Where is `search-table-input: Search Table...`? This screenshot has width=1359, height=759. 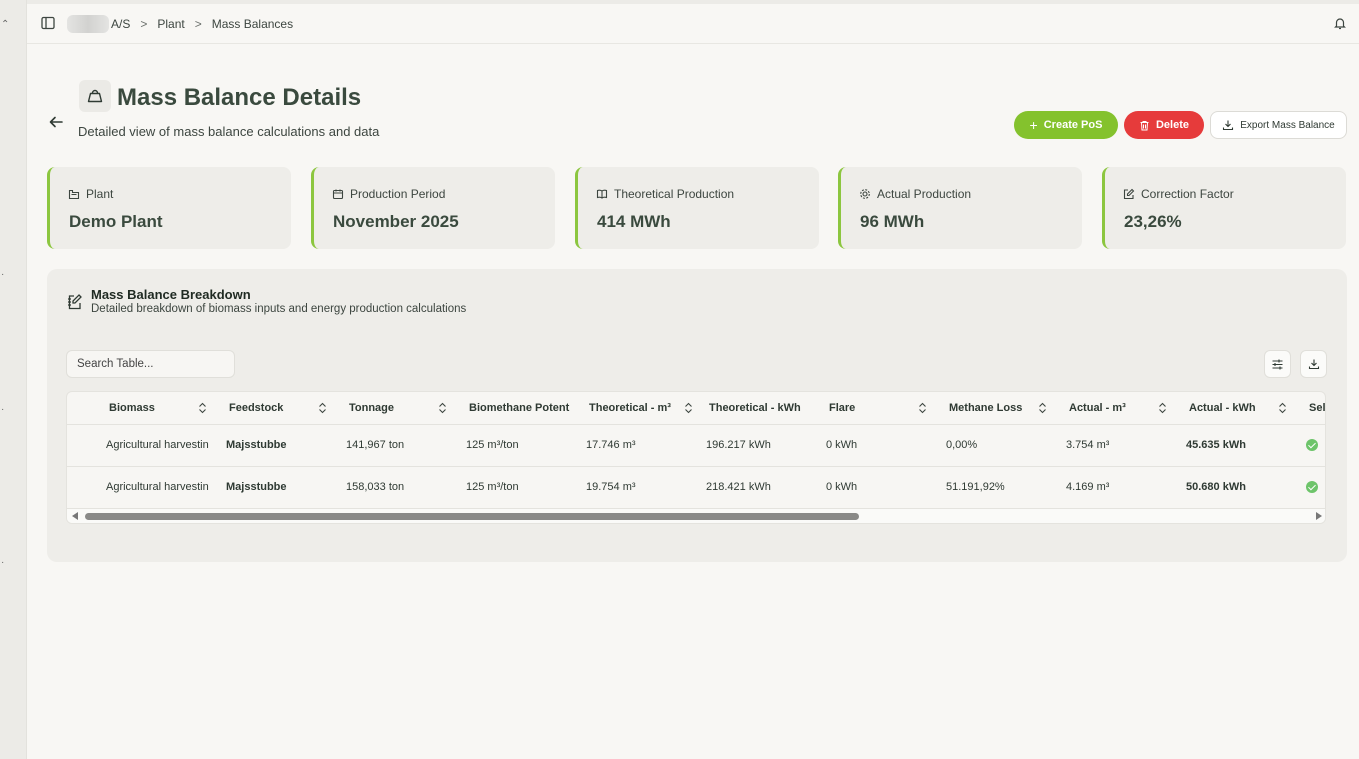 search-table-input: Search Table... is located at coordinates (150, 364).